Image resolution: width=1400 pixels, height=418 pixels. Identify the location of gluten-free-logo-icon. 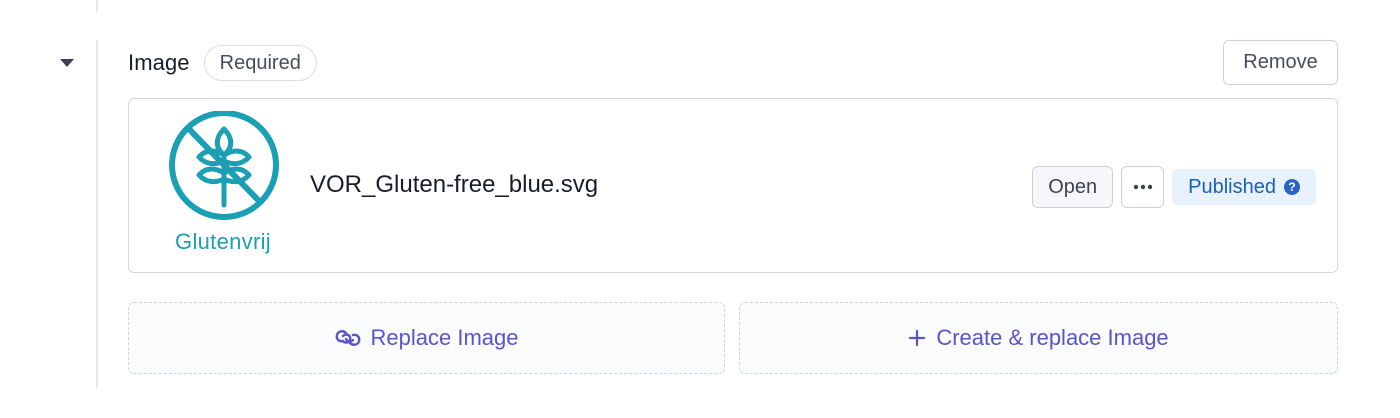
(224, 165).